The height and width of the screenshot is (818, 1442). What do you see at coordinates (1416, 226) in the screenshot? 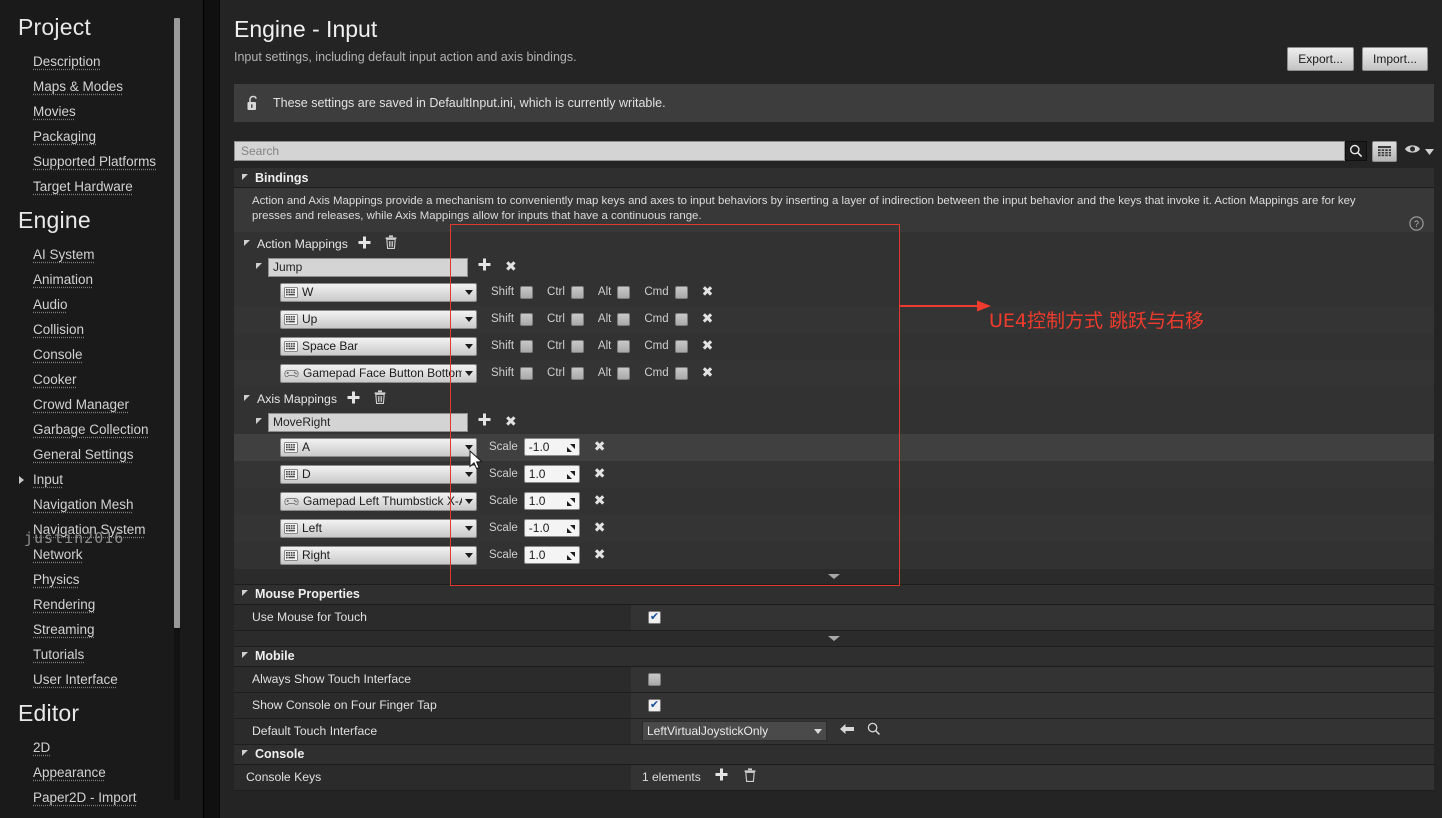
I see `help-icon: ?` at bounding box center [1416, 226].